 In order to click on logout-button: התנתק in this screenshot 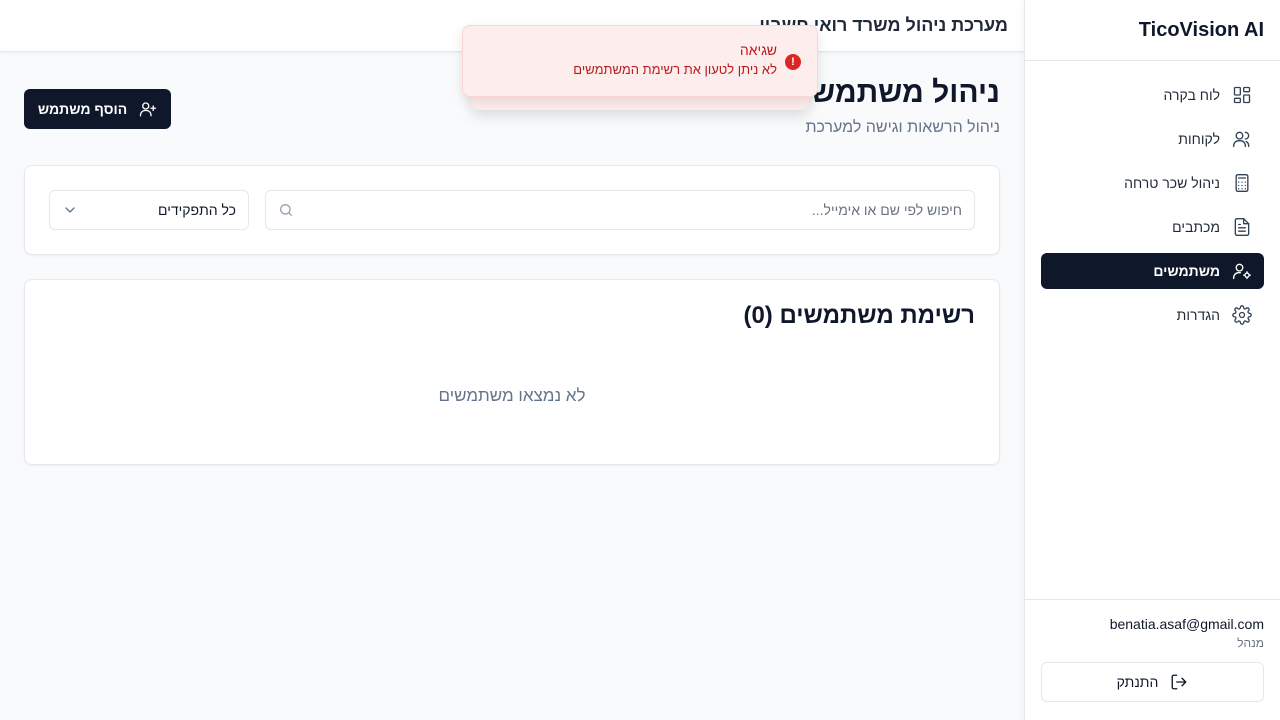, I will do `click(1152, 682)`.